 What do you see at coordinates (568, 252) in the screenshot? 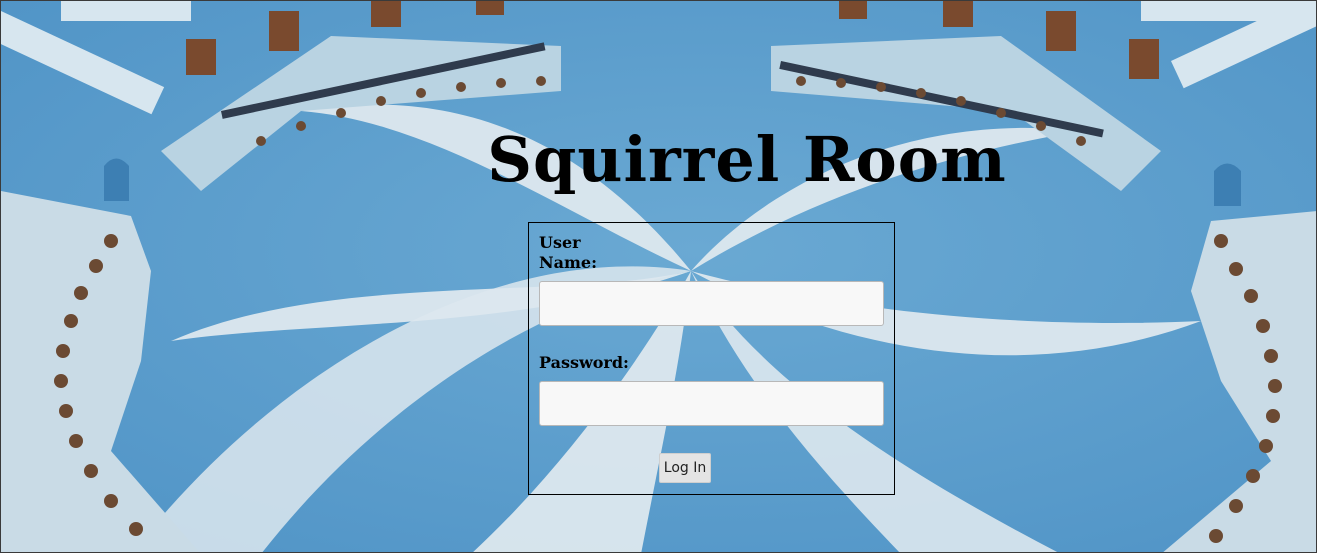
I see `username-label: User Name:` at bounding box center [568, 252].